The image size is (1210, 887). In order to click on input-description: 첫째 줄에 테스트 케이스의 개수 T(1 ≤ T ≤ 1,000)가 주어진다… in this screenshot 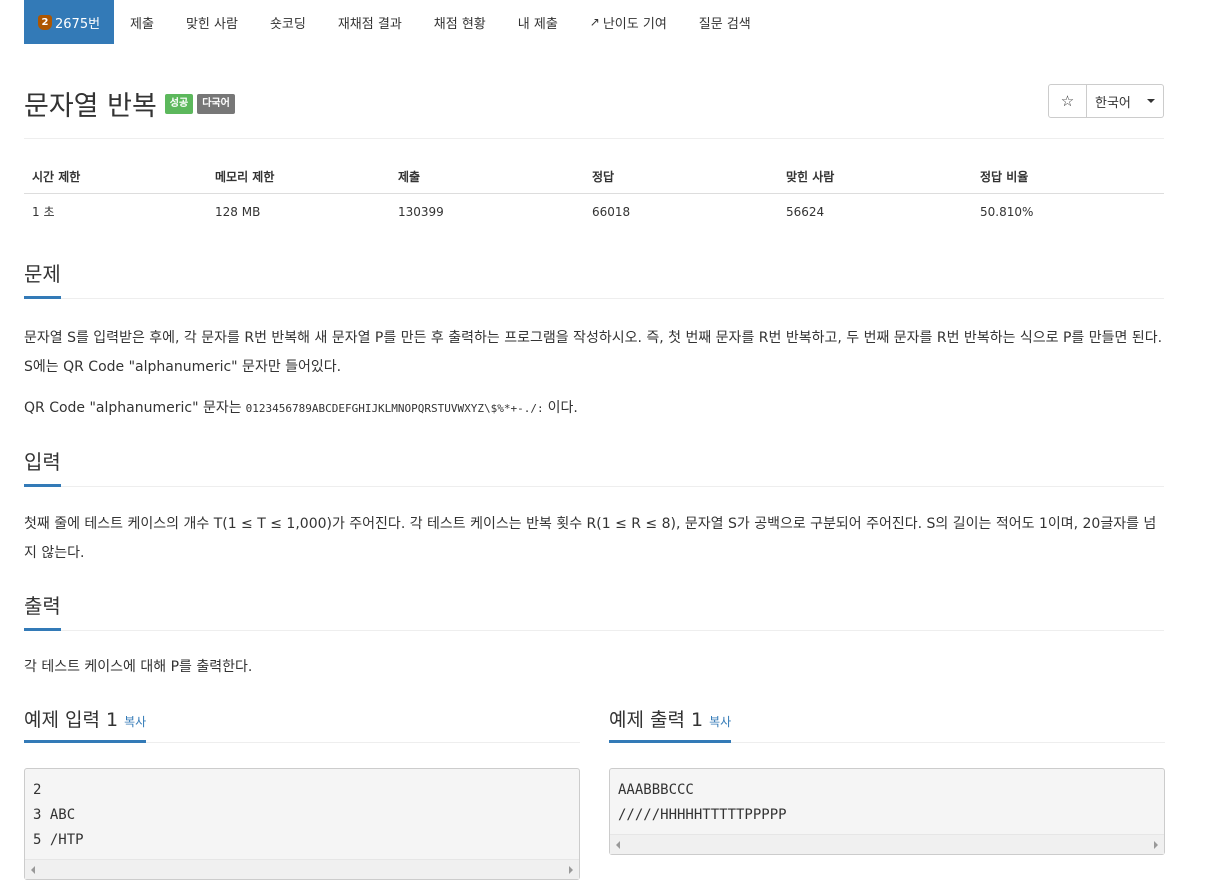, I will do `click(590, 538)`.